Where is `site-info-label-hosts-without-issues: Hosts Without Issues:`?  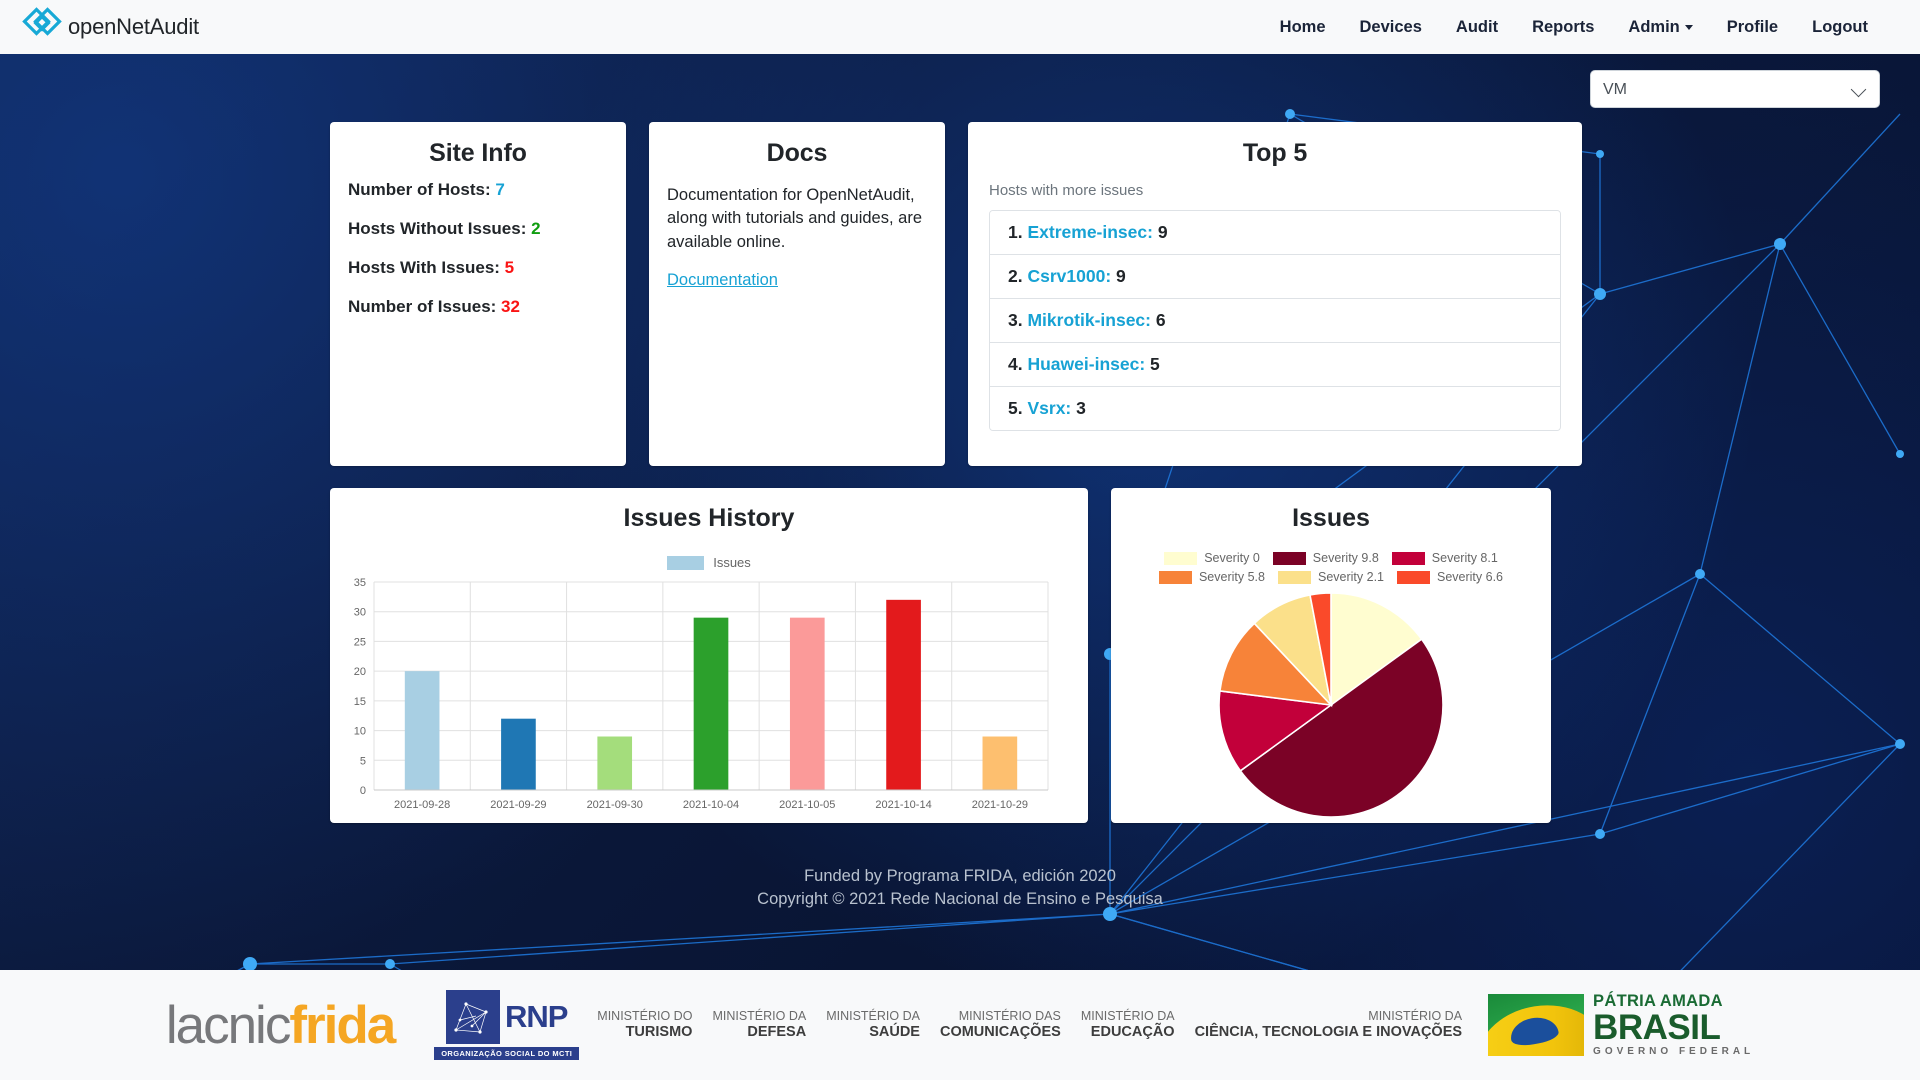 site-info-label-hosts-without-issues: Hosts Without Issues: is located at coordinates (437, 228).